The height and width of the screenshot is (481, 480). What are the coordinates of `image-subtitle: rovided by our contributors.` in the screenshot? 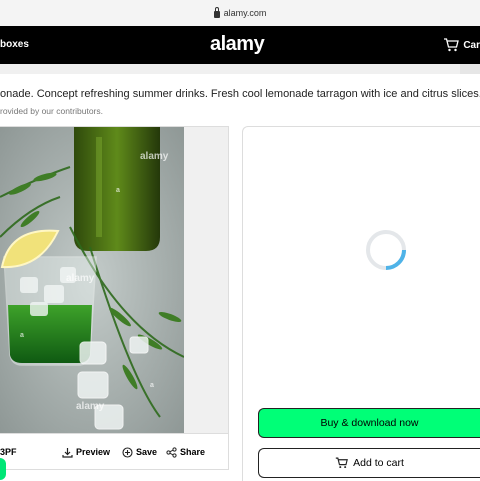 It's located at (51, 111).